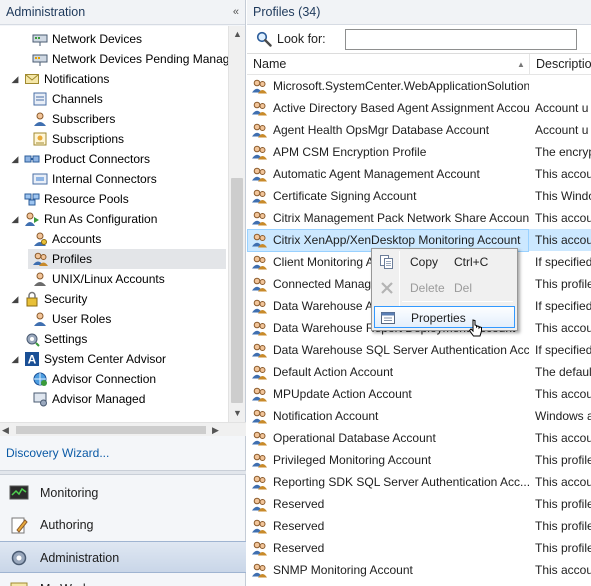  I want to click on tree-item: ◢ Product Connectors, so click(113, 159).